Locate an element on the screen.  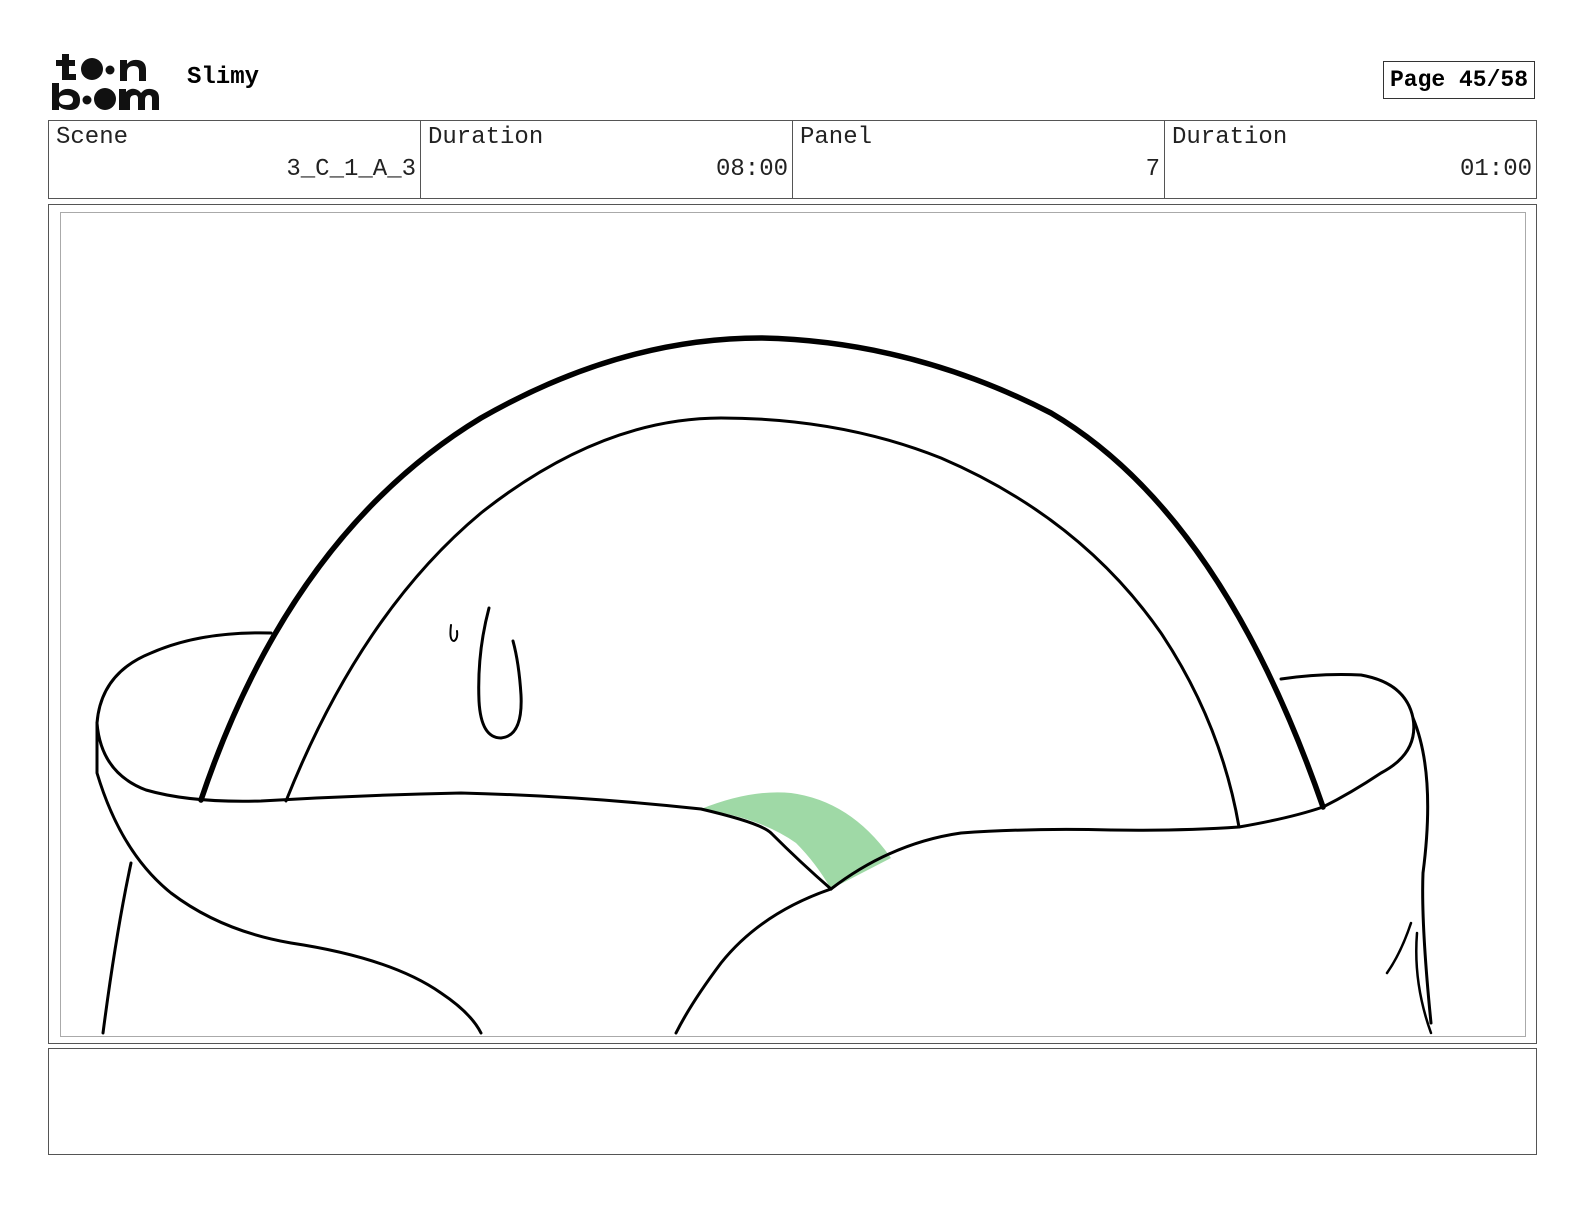
panel-duration-label: Duration is located at coordinates (1230, 137).